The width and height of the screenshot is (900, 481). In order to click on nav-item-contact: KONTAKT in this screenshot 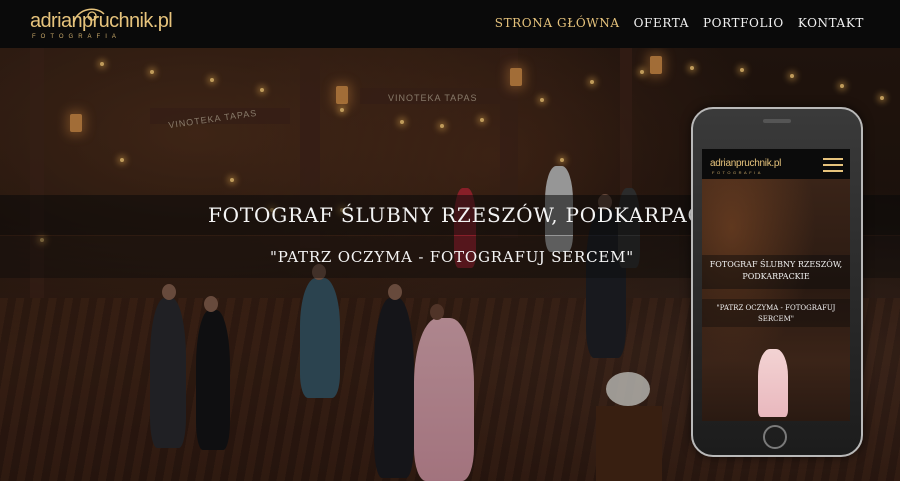, I will do `click(831, 23)`.